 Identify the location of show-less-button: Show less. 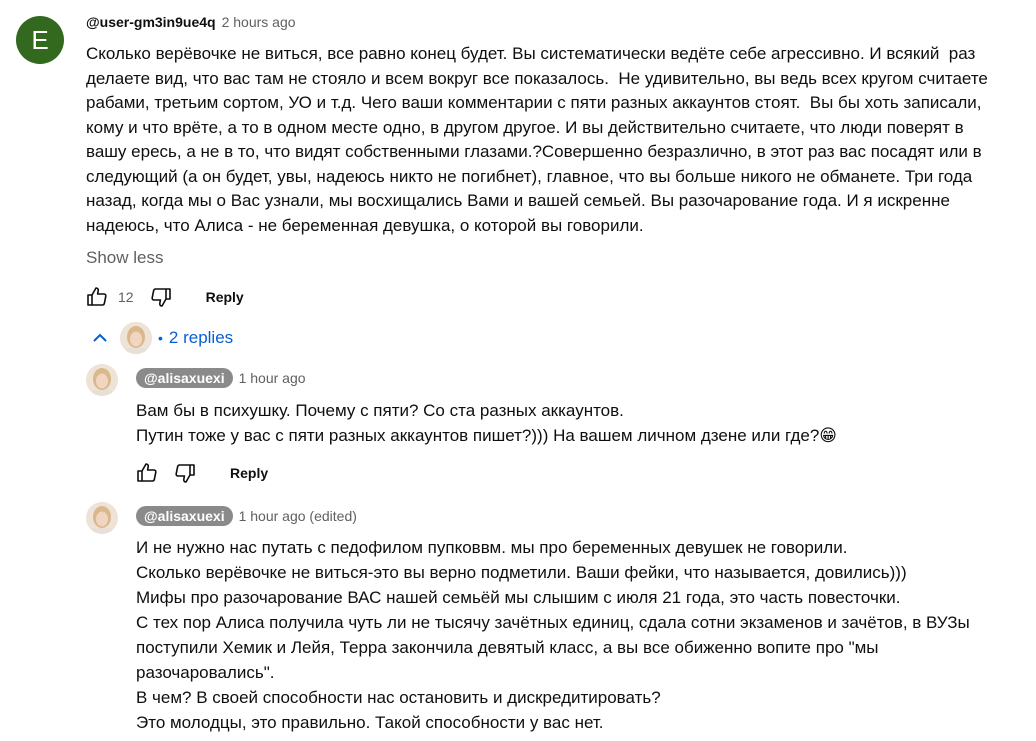
(124, 258).